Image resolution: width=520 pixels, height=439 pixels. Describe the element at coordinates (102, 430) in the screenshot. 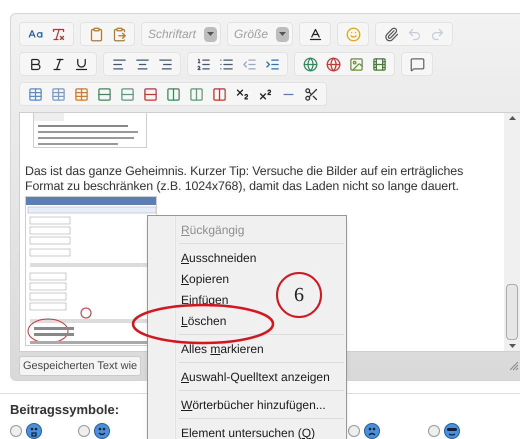

I see `smile-emoticon-icon` at that location.